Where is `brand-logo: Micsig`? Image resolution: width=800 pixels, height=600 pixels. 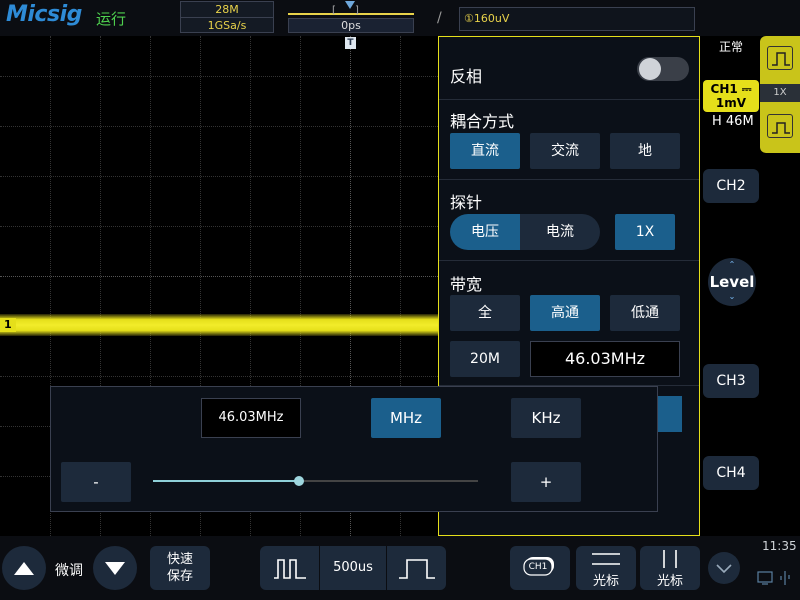
brand-logo: Micsig is located at coordinates (44, 14).